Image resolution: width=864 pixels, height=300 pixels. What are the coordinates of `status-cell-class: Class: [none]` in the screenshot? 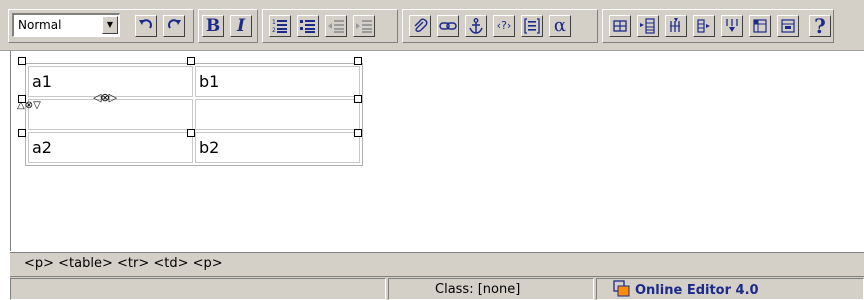 It's located at (491, 289).